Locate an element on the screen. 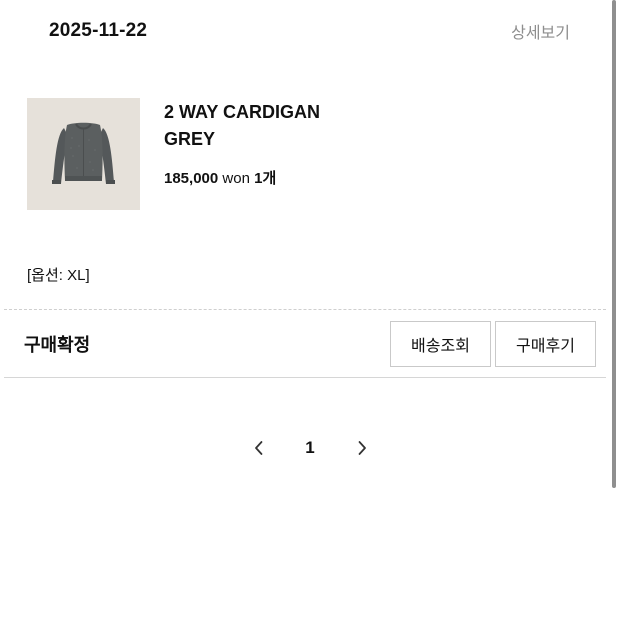  product-name: 2 WAY CARDIGAN GREY is located at coordinates (284, 126).